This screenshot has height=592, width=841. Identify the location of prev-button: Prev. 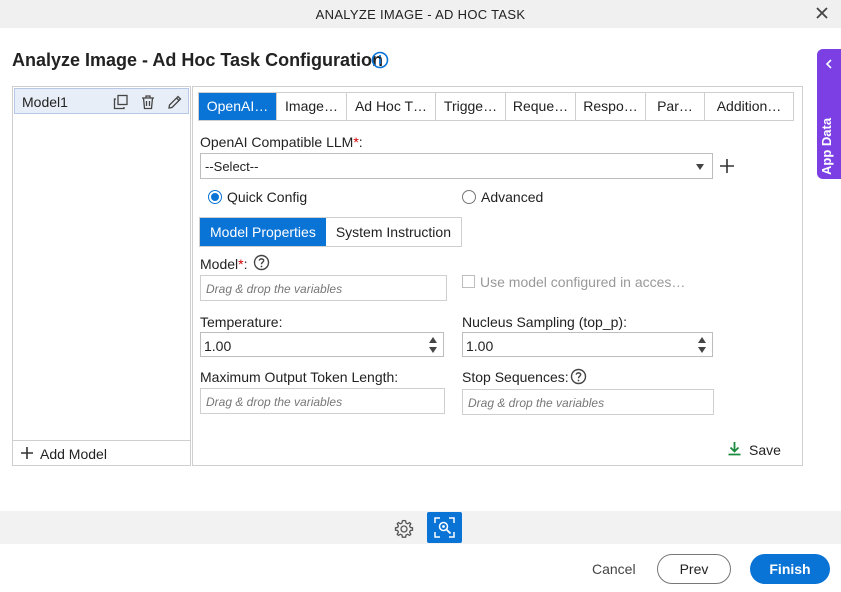
(694, 569).